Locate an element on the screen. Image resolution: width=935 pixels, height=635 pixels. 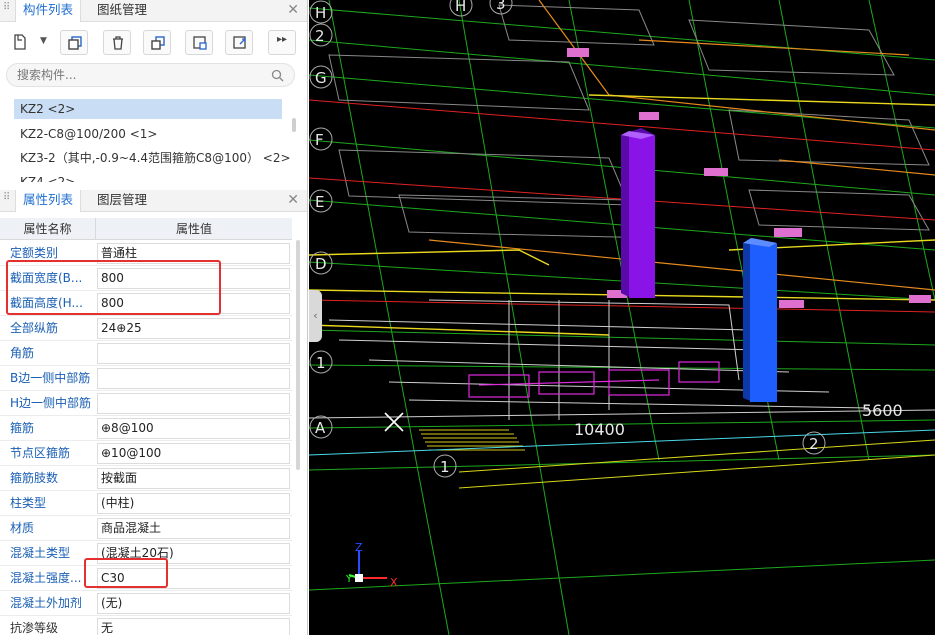
property-row: 截面宽度(B... 800 is located at coordinates (146, 278).